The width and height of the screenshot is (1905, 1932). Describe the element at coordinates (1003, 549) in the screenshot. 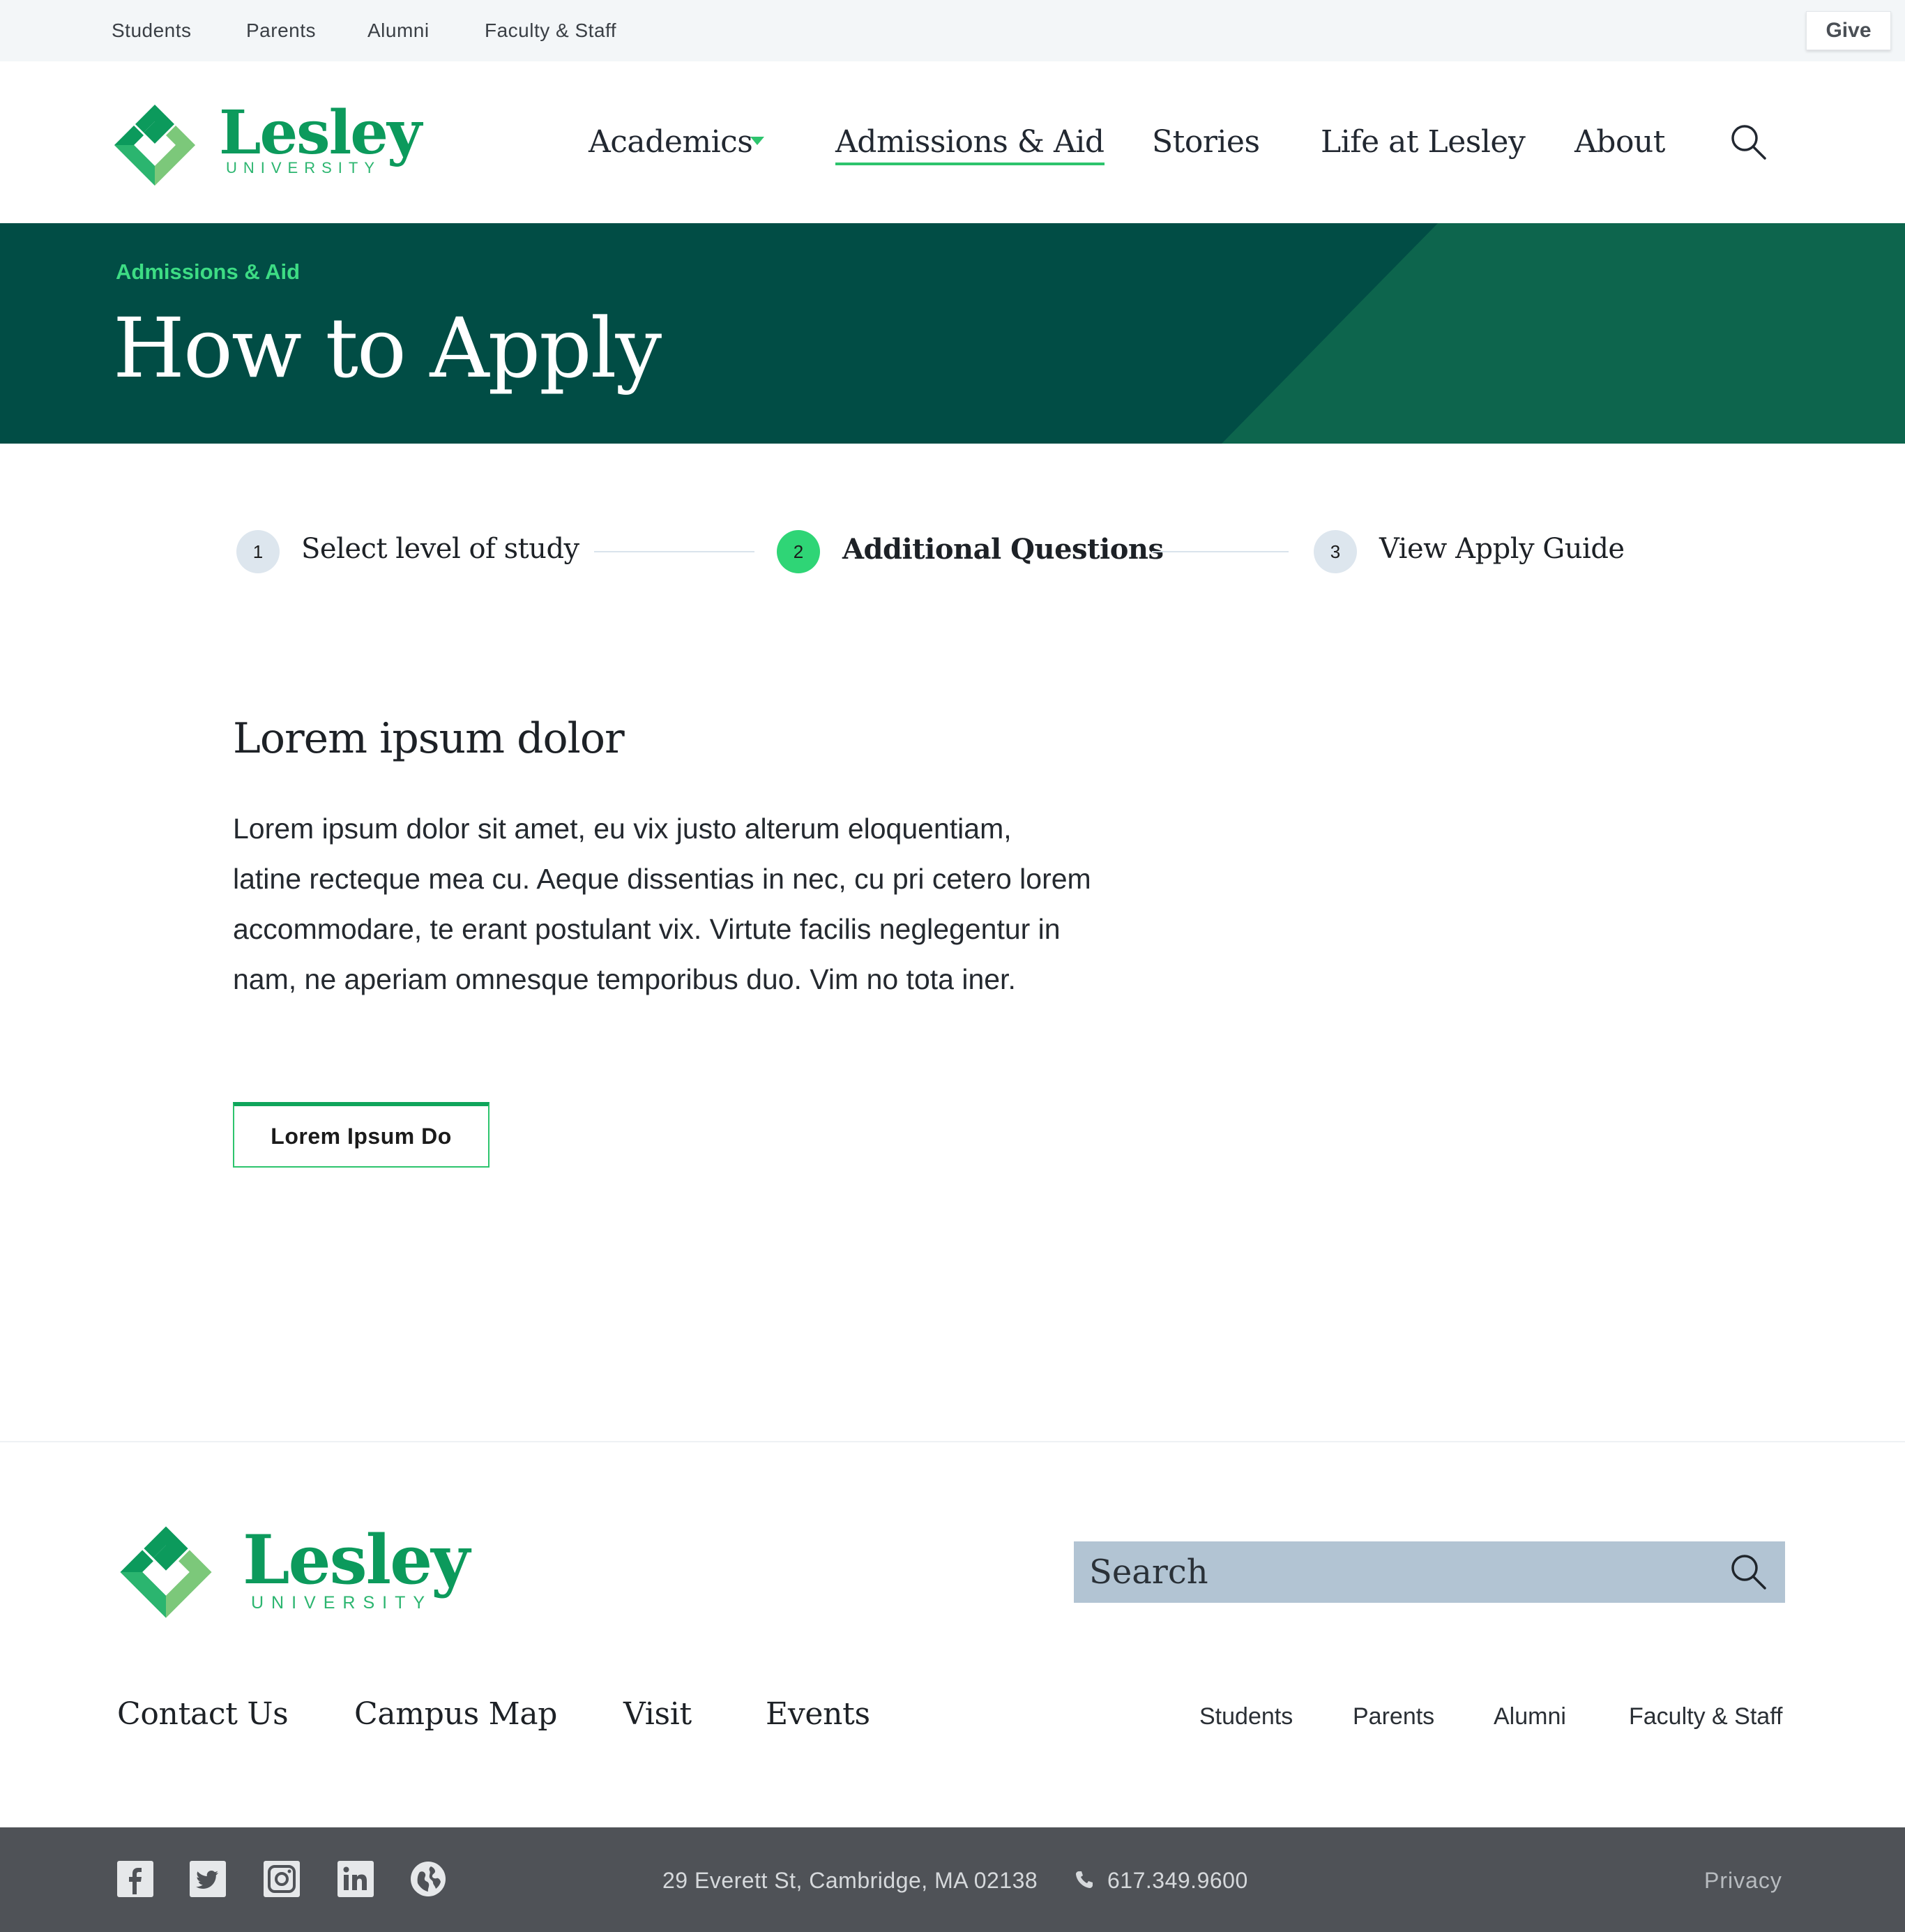

I see `step-2-label: Additional Questions` at that location.